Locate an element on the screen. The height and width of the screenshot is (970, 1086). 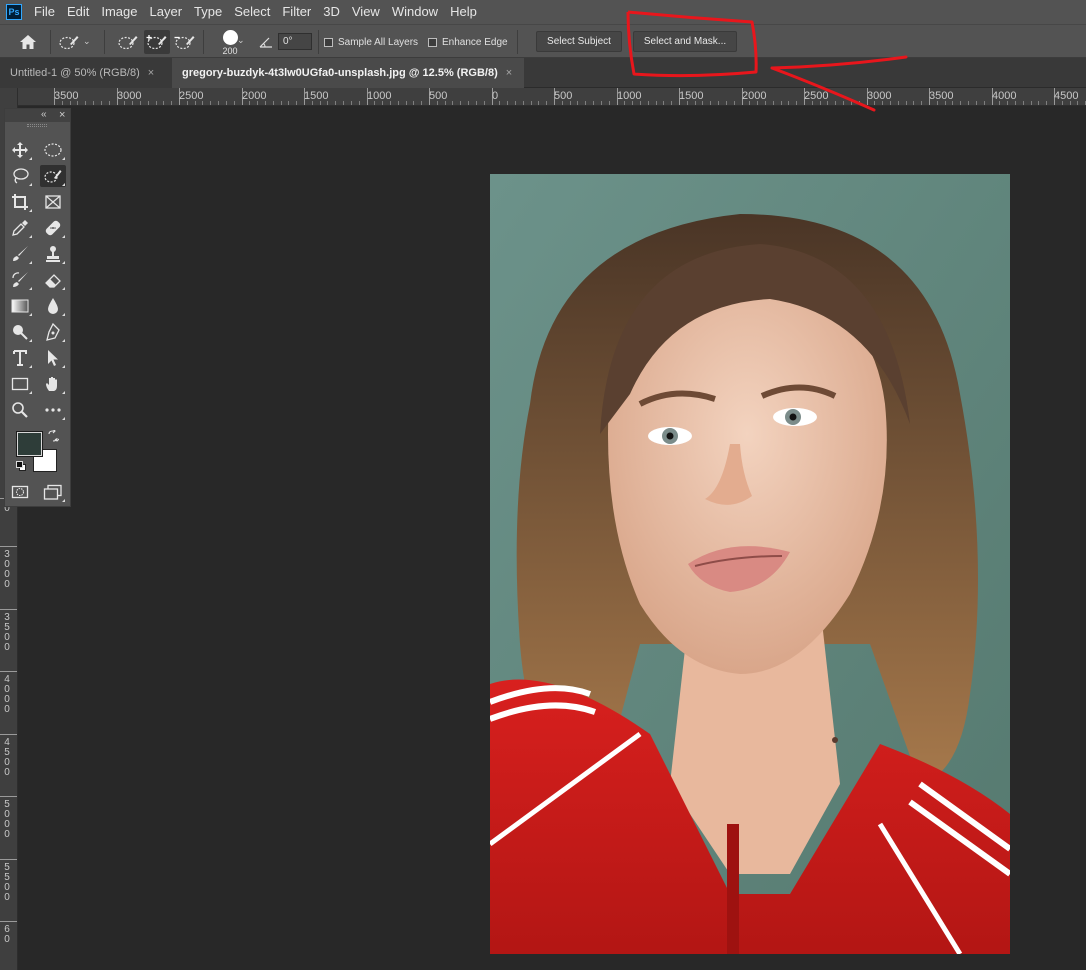
annotation-overlay is located at coordinates (767, 61).